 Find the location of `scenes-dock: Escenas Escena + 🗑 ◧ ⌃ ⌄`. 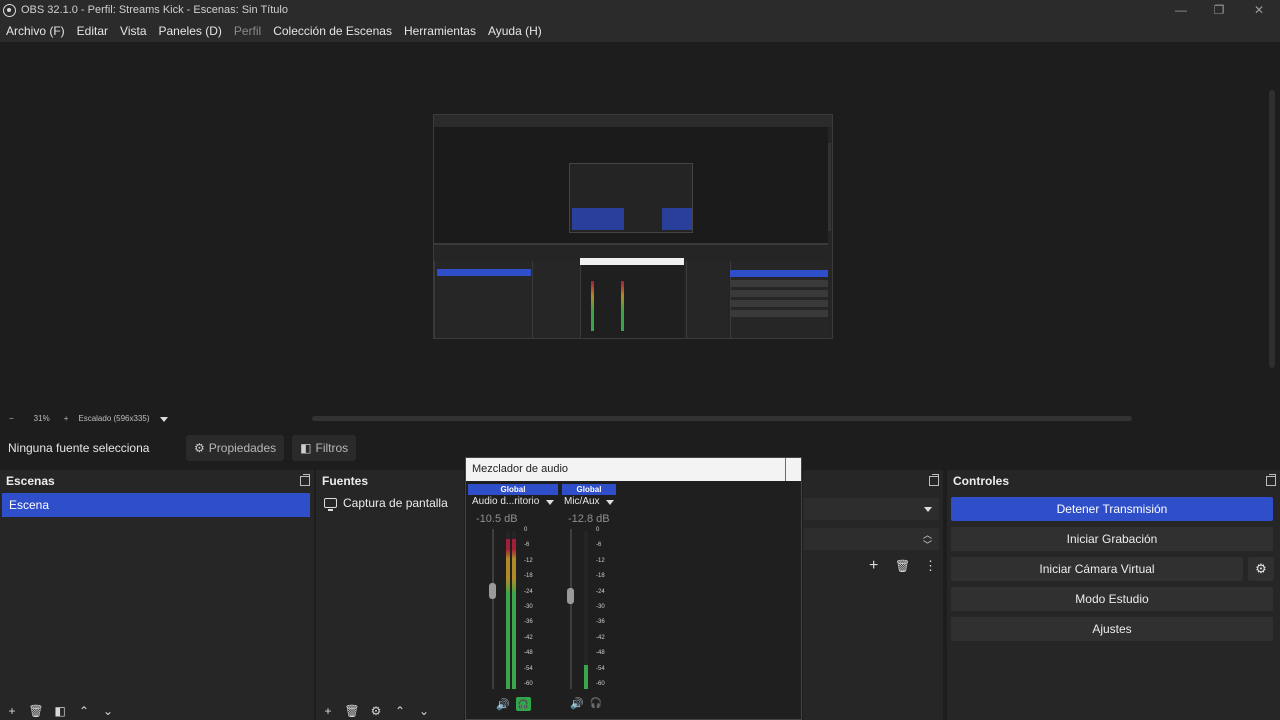

scenes-dock: Escenas Escena + 🗑 ◧ ⌃ ⌄ is located at coordinates (157, 595).